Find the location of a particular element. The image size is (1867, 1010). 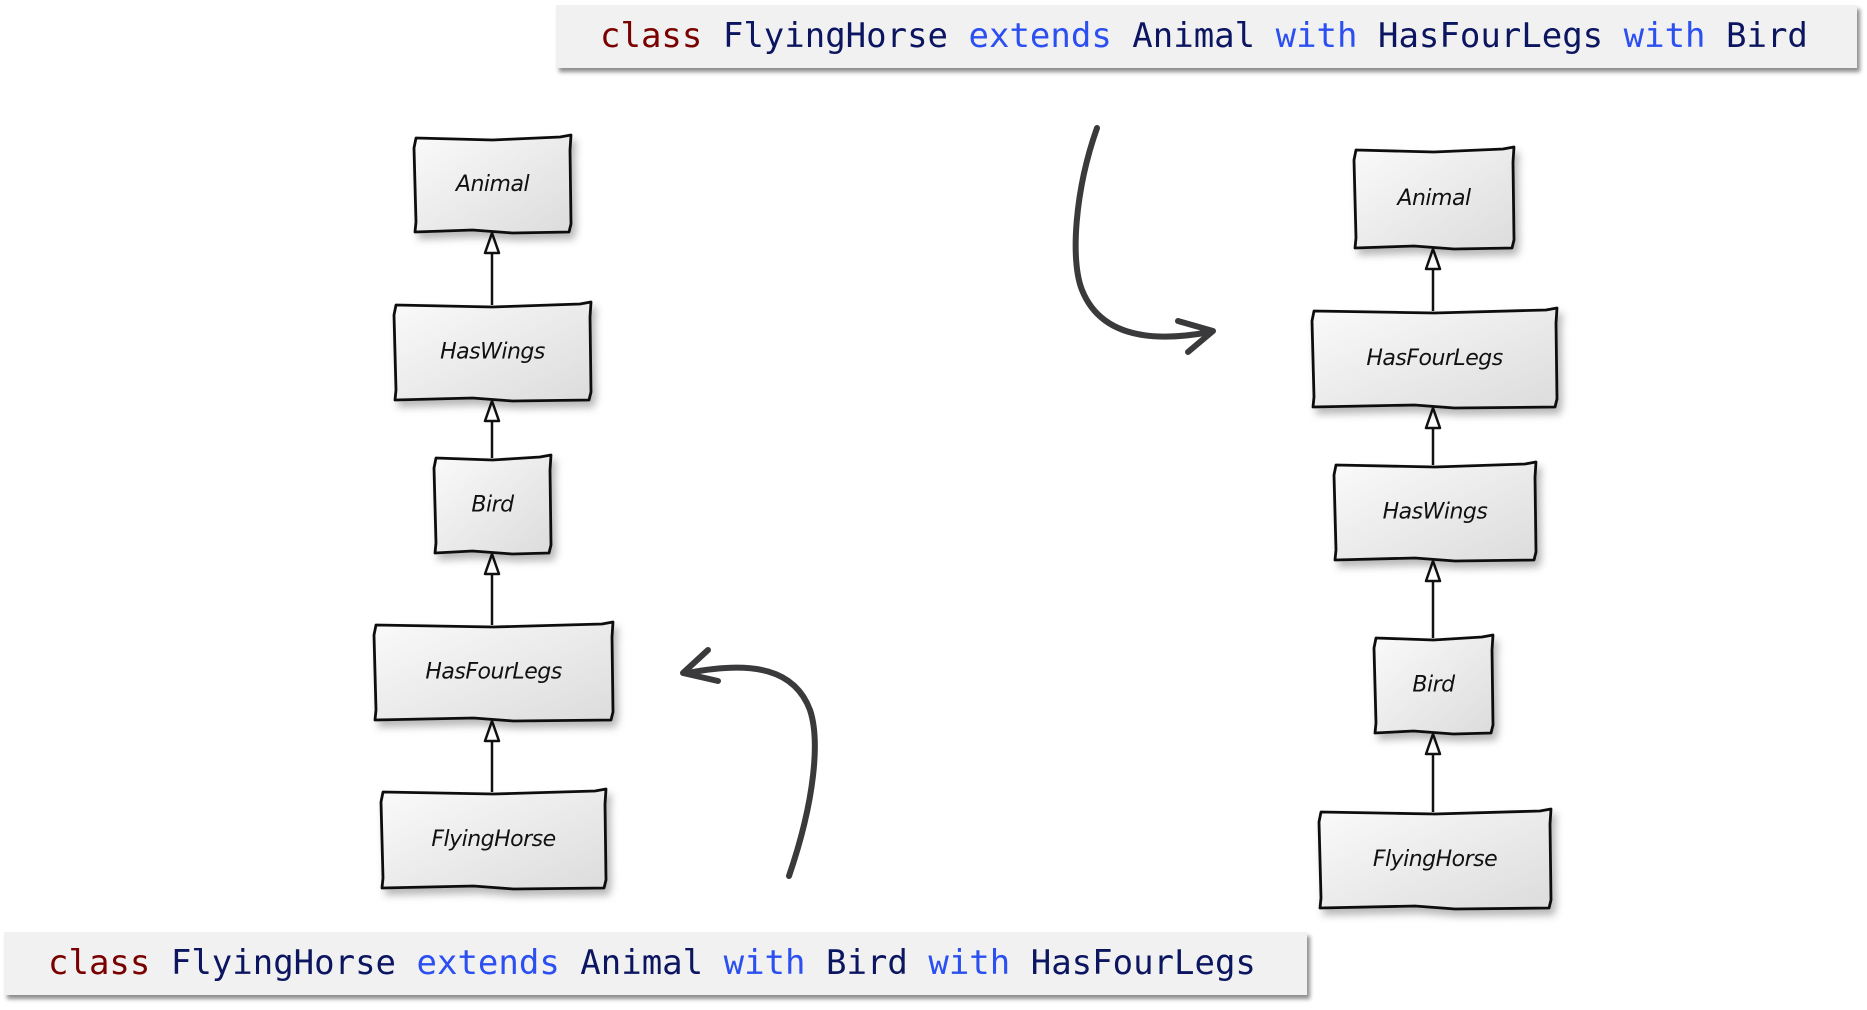

right-hierarchy: Animal HasFourLegs HasWings Bird FlyingHorse is located at coordinates (1434, 528).